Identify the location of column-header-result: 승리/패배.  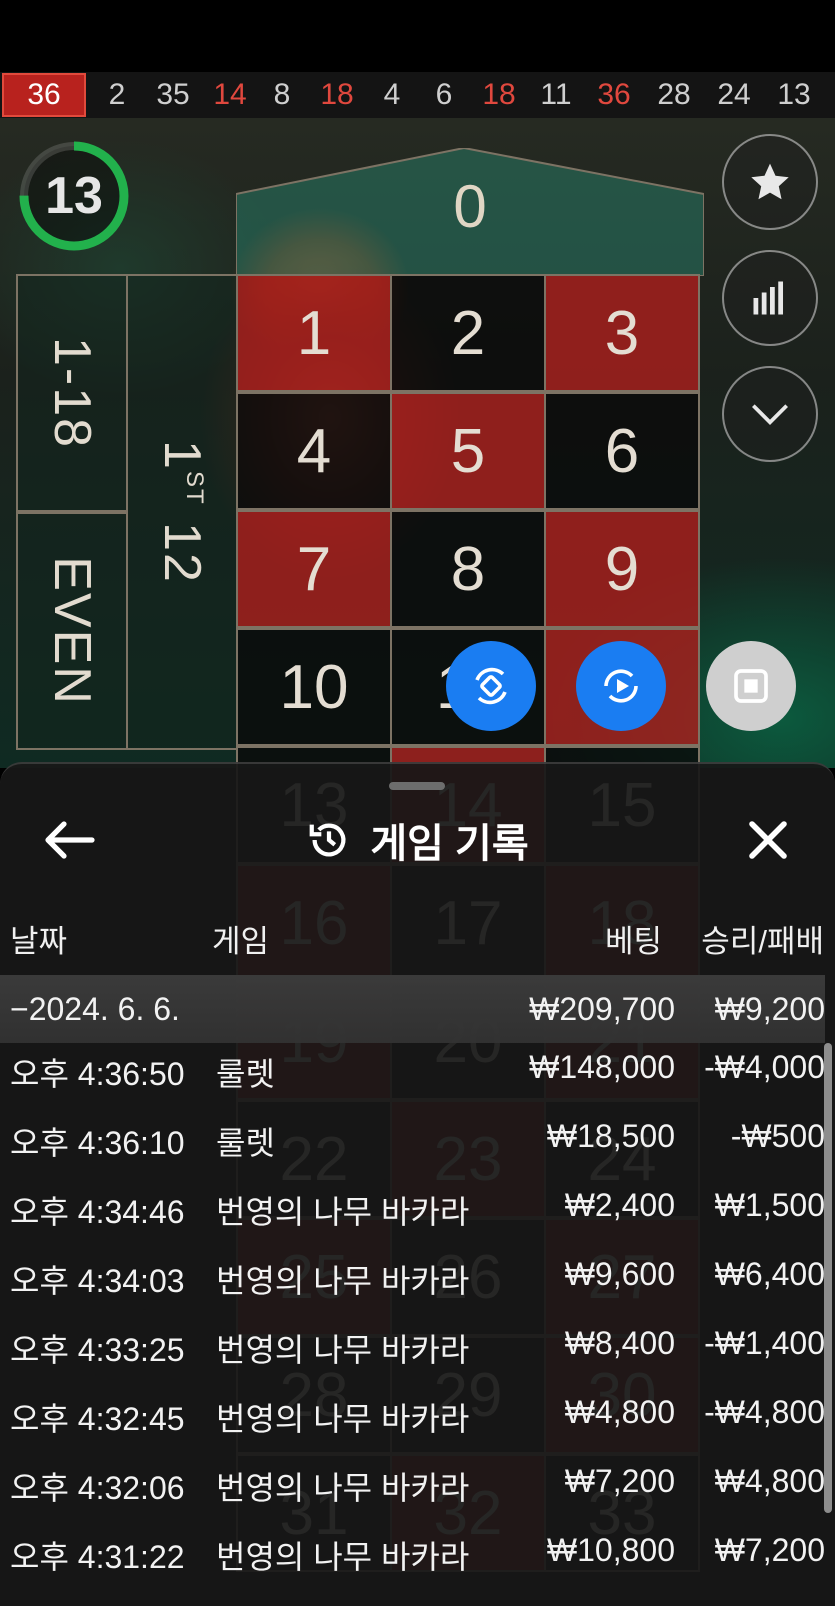
(762, 941).